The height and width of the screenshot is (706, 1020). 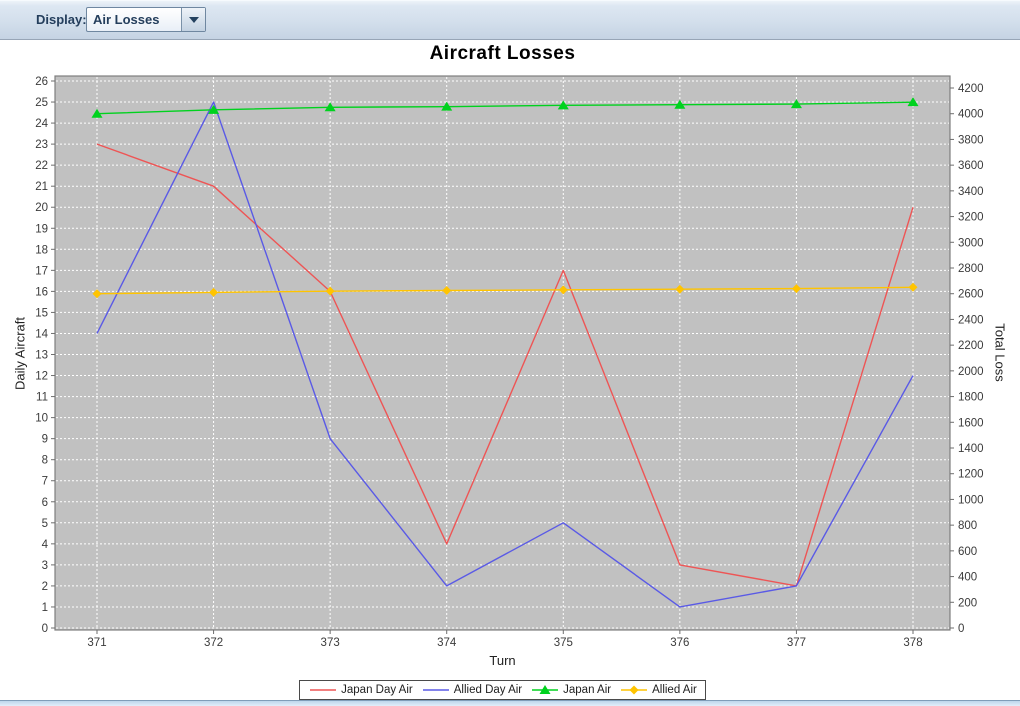 What do you see at coordinates (967, 552) in the screenshot?
I see `tick-label: 600` at bounding box center [967, 552].